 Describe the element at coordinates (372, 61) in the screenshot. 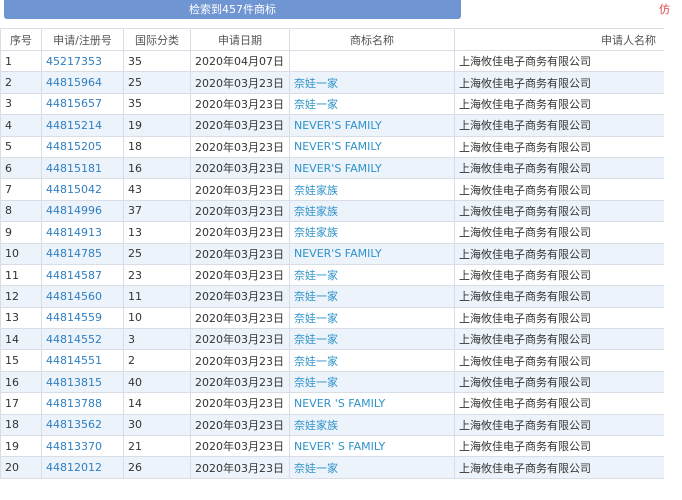

I see `cell-trademark-name` at that location.